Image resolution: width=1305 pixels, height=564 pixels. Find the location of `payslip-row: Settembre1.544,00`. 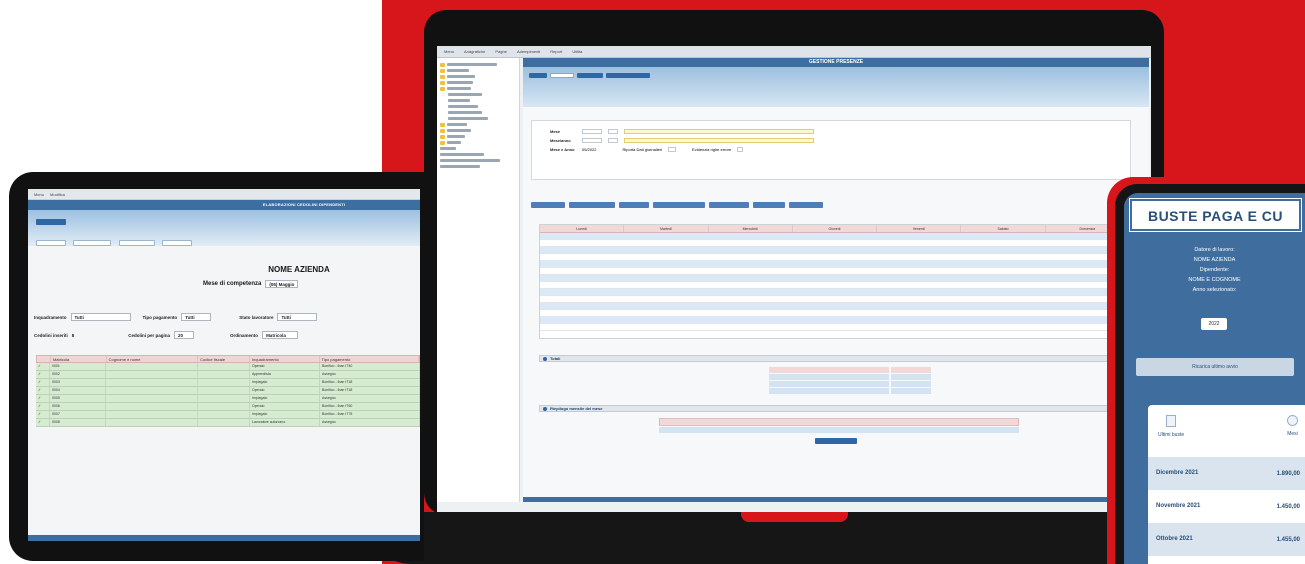

payslip-row: Settembre1.544,00 is located at coordinates (1226, 560).